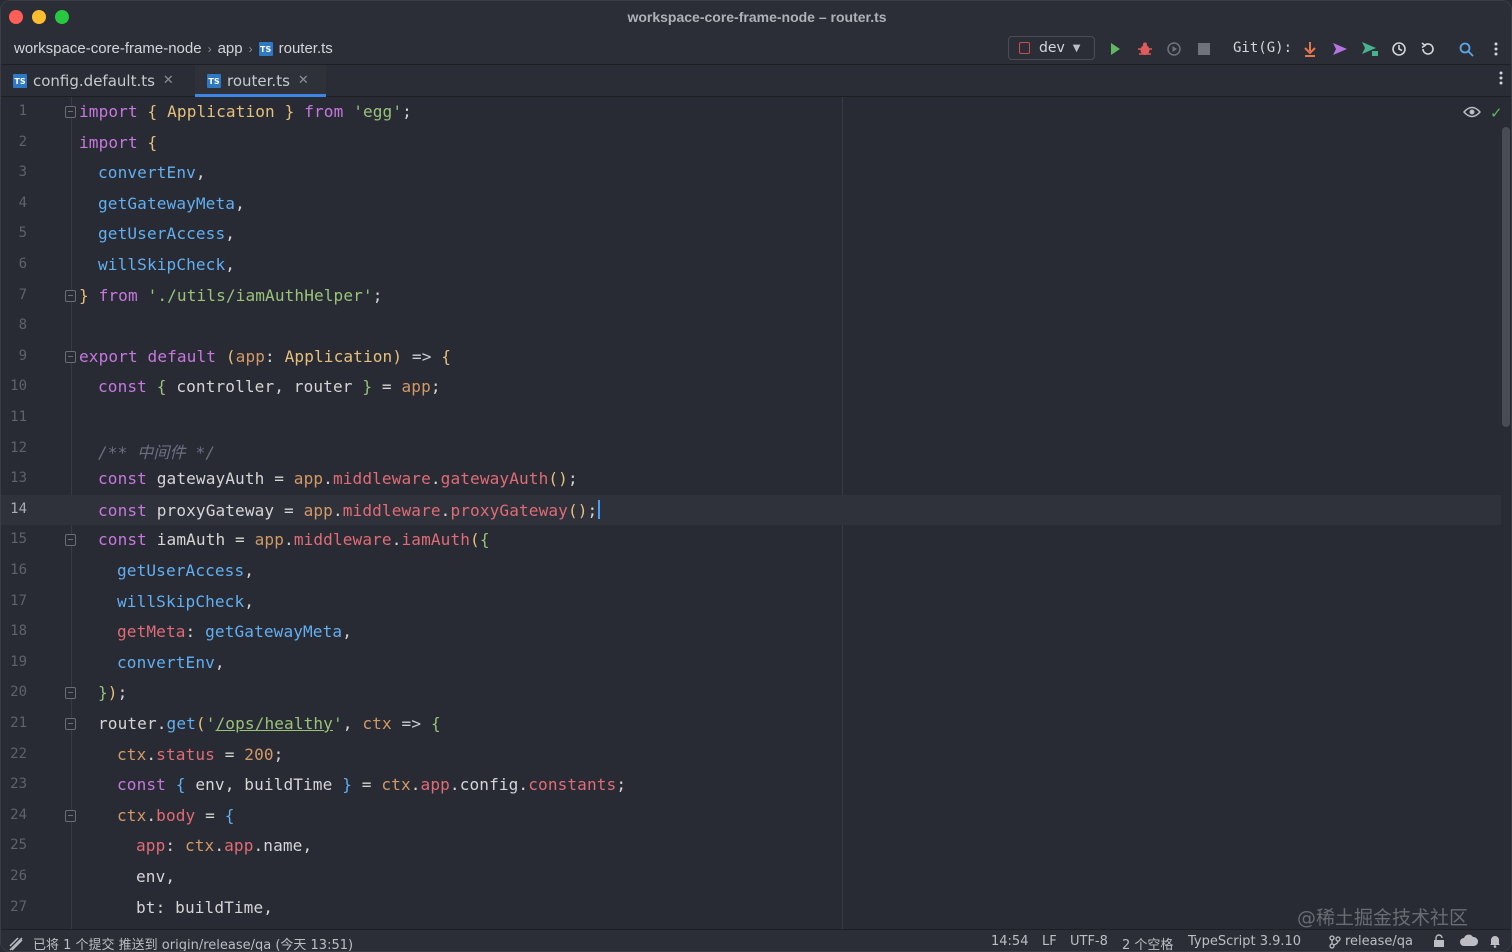 The height and width of the screenshot is (952, 1512). Describe the element at coordinates (22, 325) in the screenshot. I see `line-number: 8` at that location.